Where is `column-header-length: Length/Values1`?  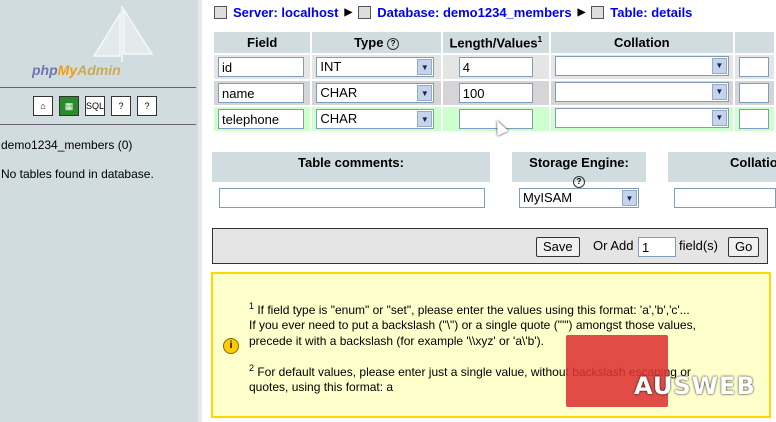
column-header-length: Length/Values1 is located at coordinates (495, 42).